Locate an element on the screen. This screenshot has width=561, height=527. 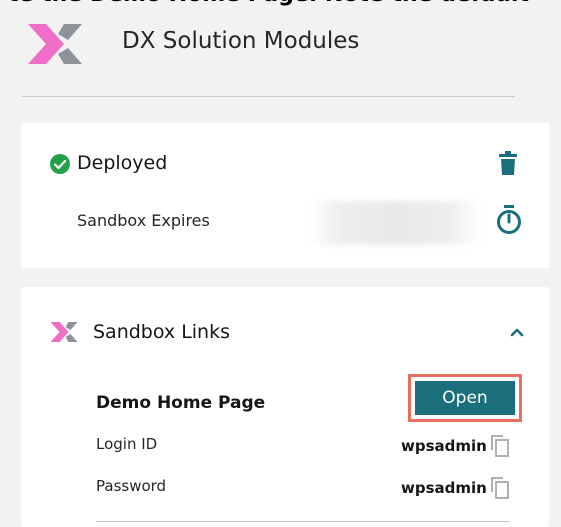
sandbox-expires-label: Sandbox Expires is located at coordinates (143, 220).